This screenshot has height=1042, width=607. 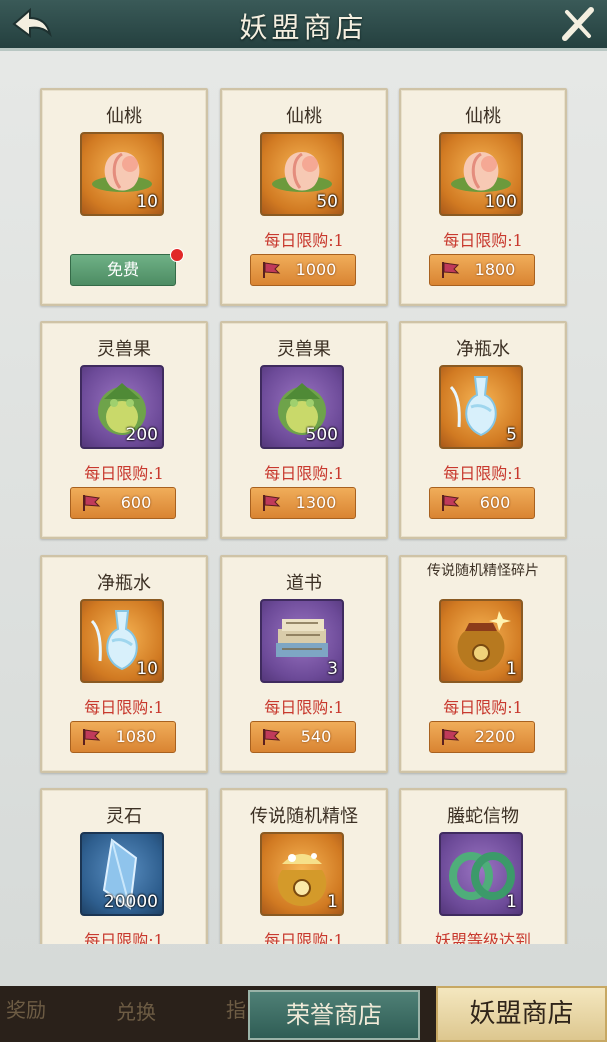 I want to click on buy-button: 1800, so click(x=482, y=270).